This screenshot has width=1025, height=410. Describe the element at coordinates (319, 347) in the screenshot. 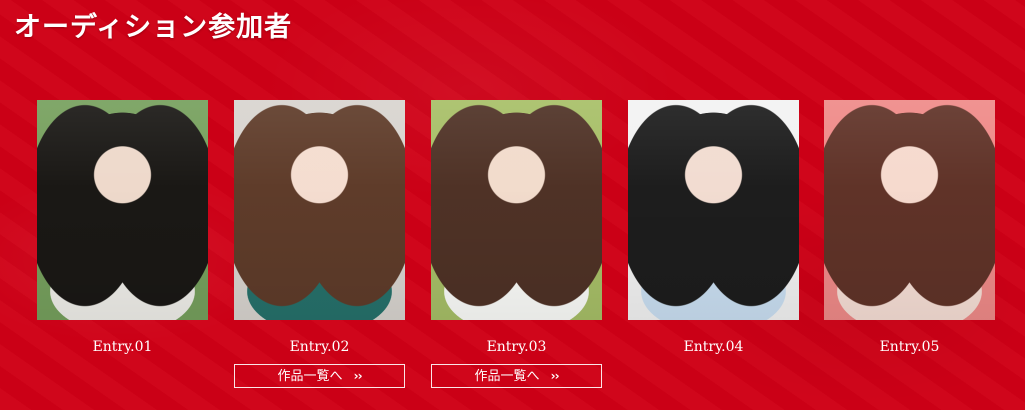

I see `entry-label-02: Entry.02` at that location.